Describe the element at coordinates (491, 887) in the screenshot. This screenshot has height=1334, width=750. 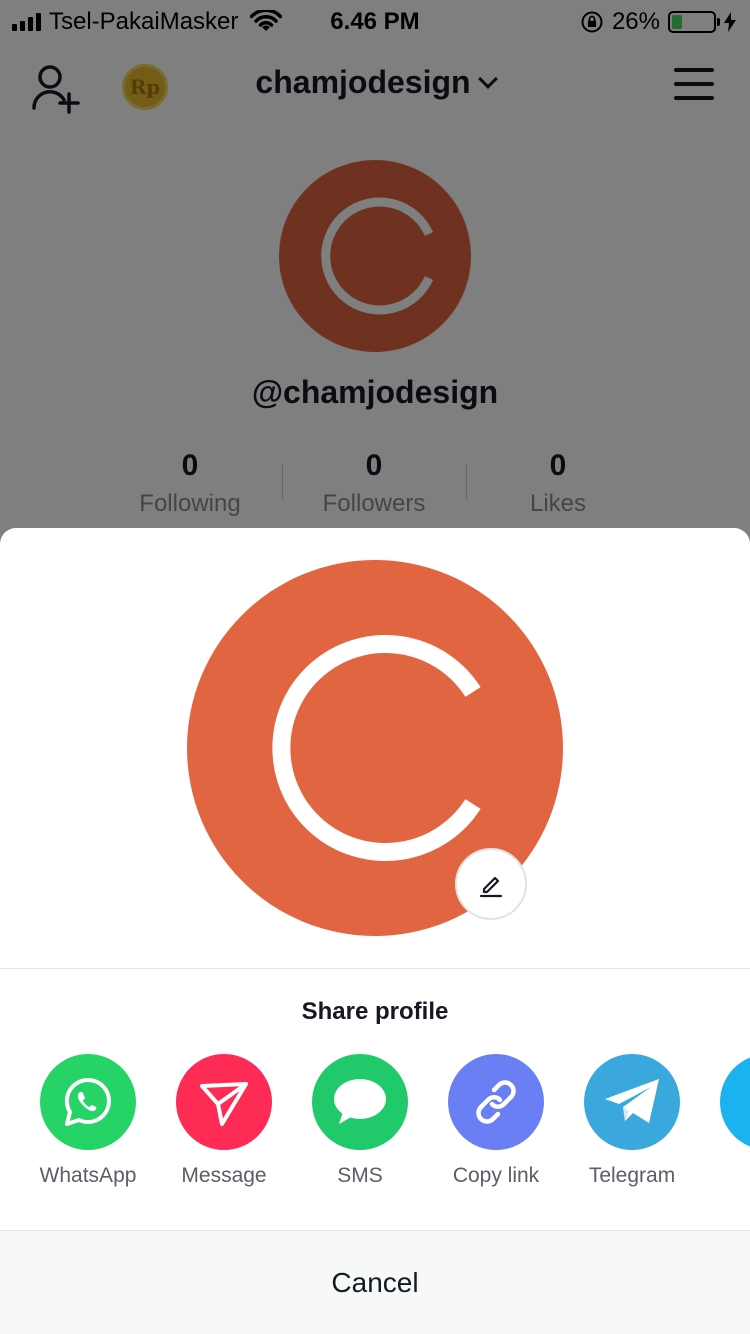
I see `pencil-icon` at that location.